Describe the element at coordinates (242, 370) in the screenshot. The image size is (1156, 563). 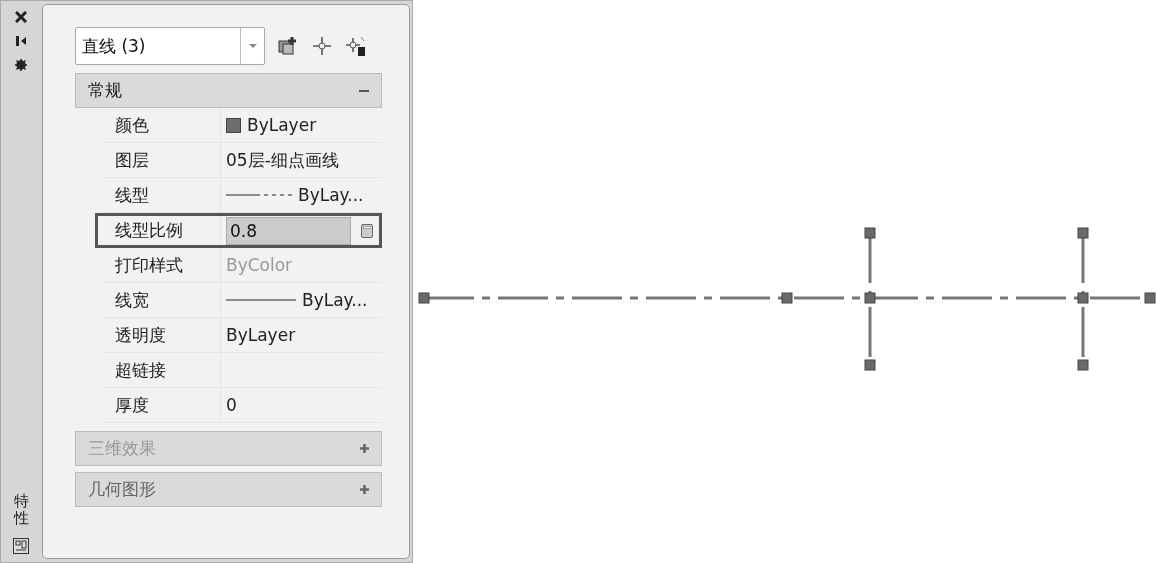
I see `property-row: 超链接` at that location.